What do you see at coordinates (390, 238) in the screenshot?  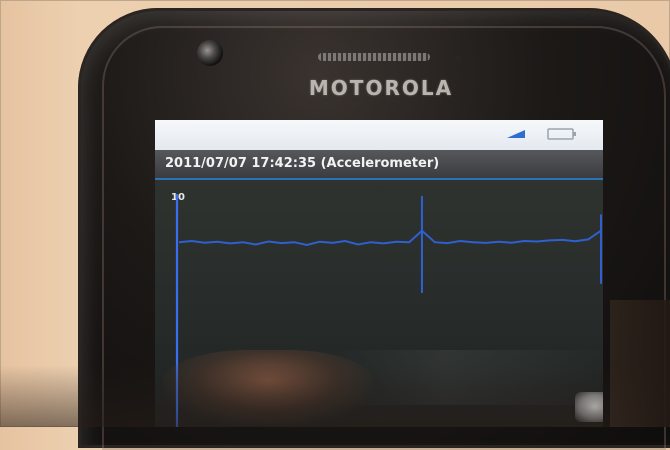 I see `accelerometer-trace` at bounding box center [390, 238].